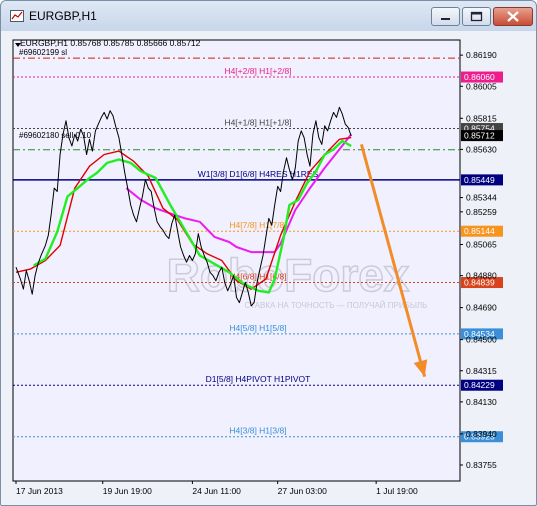 This screenshot has width=537, height=506. Describe the element at coordinates (481, 118) in the screenshot. I see `y-tick-label-2: 0.85815` at that location.